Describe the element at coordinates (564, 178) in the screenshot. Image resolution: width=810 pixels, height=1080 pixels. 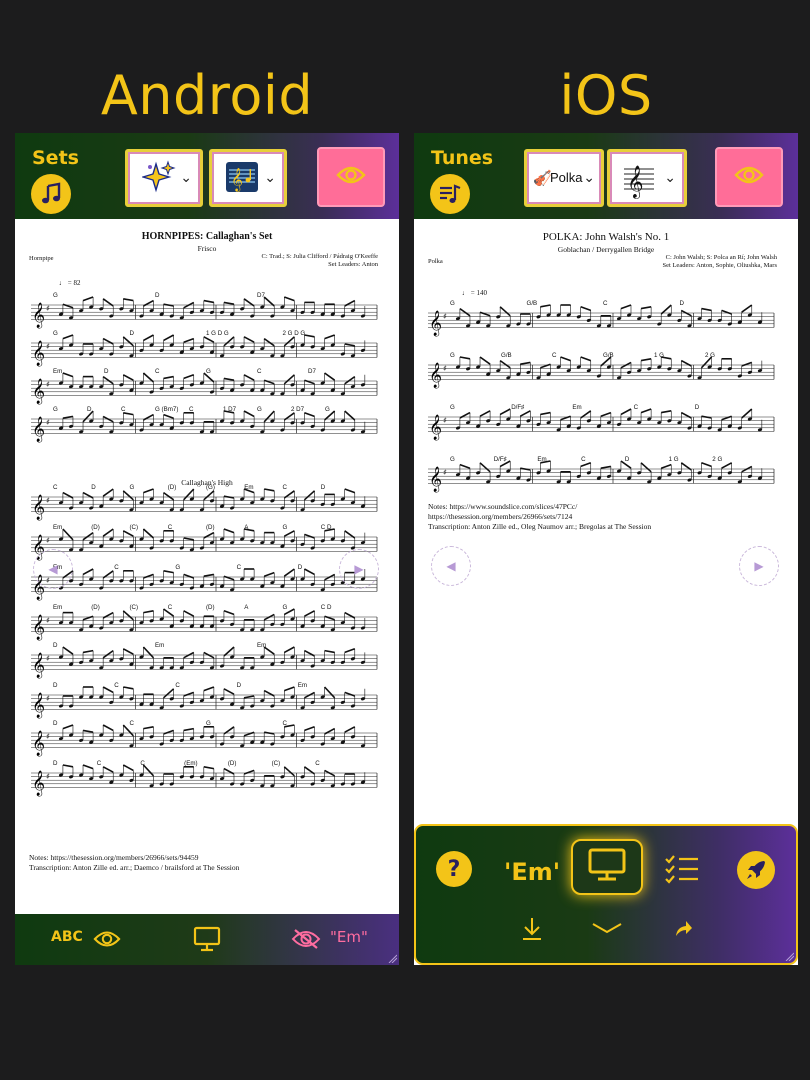
I see `rhythm-dropdown: 🎻 Polka ⌄` at that location.